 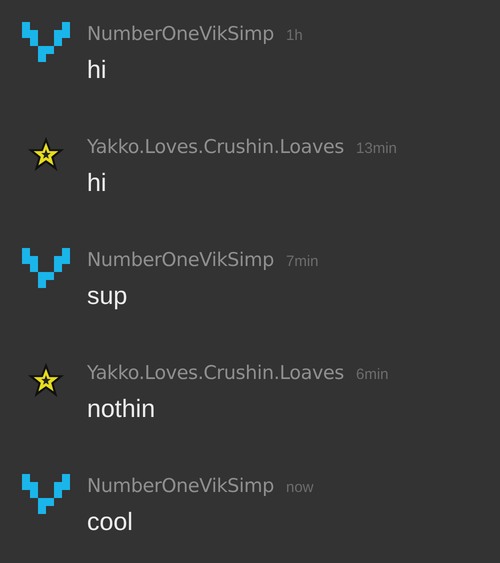 What do you see at coordinates (302, 262) in the screenshot?
I see `timestamp: 7min` at bounding box center [302, 262].